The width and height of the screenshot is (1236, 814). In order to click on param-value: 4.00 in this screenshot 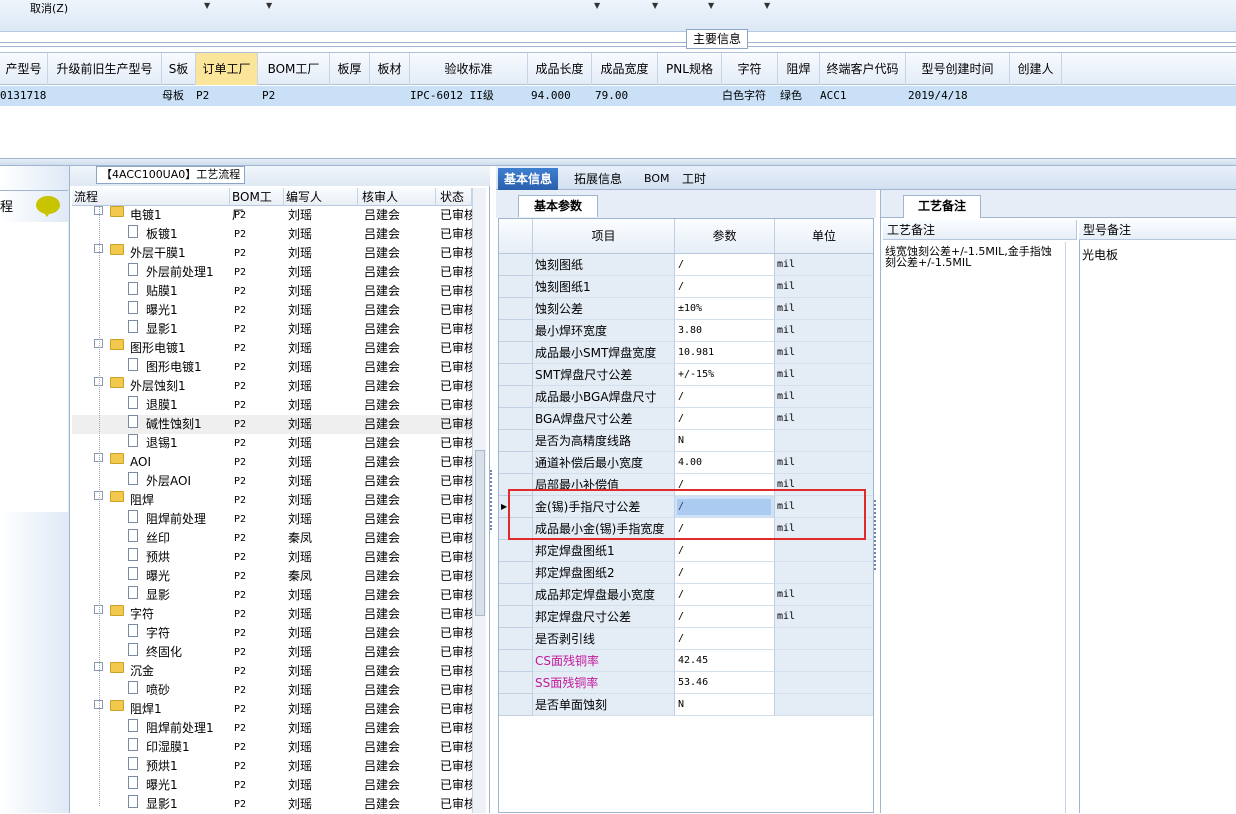, I will do `click(725, 463)`.